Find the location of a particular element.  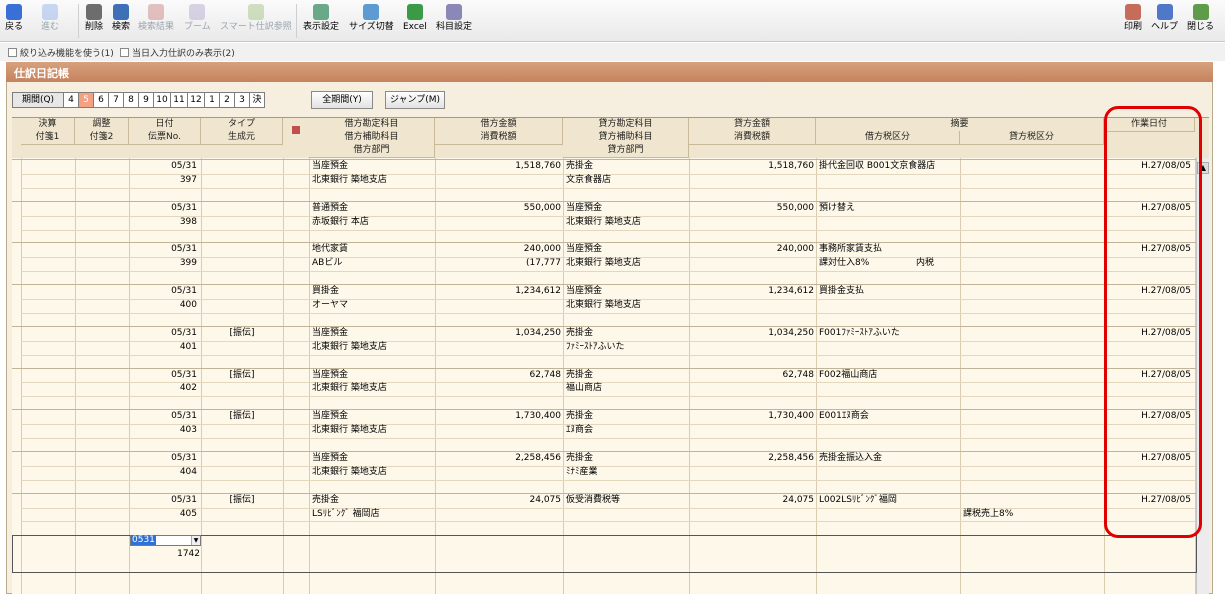

entry-credit-sub: ﾌｧﾐｰｽﾄｱふいた is located at coordinates (595, 346).